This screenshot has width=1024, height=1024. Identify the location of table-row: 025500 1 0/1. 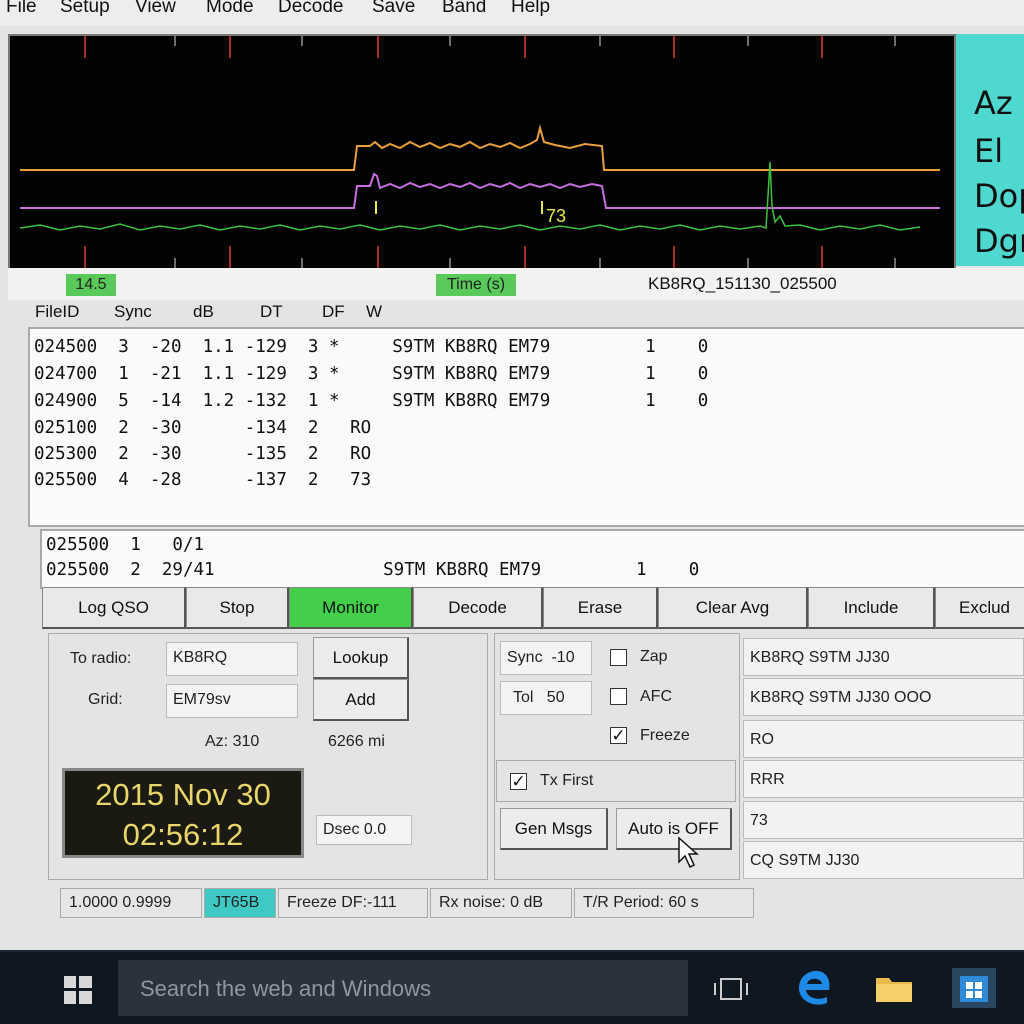
(125, 545).